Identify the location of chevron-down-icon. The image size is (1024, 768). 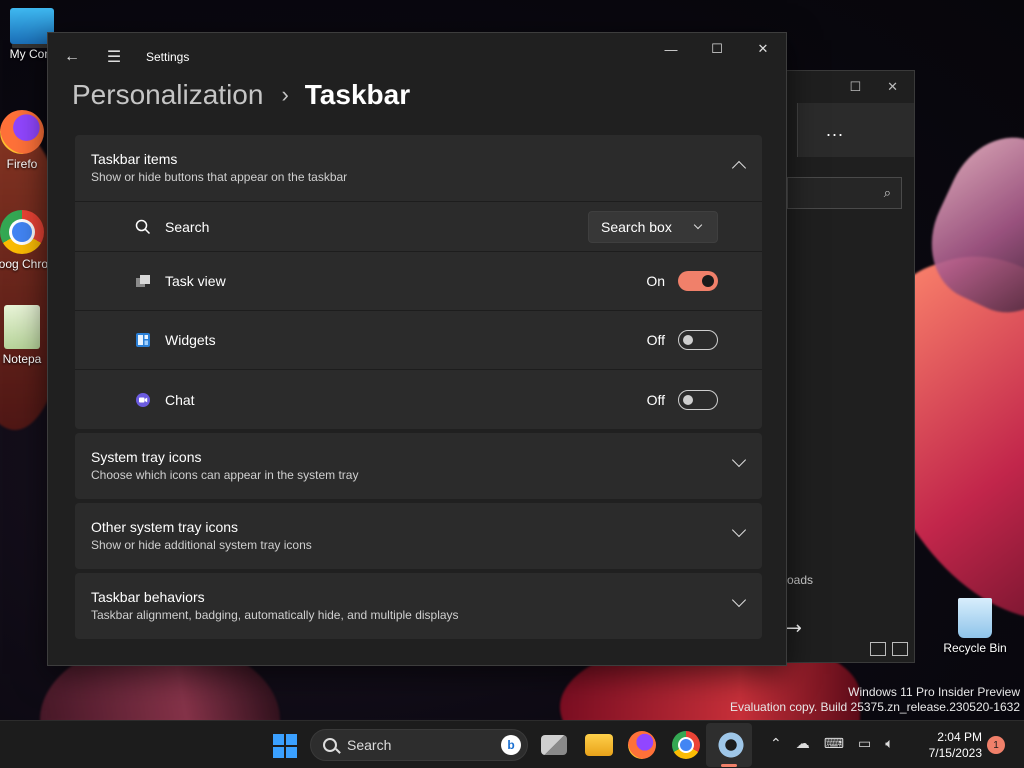
(698, 224).